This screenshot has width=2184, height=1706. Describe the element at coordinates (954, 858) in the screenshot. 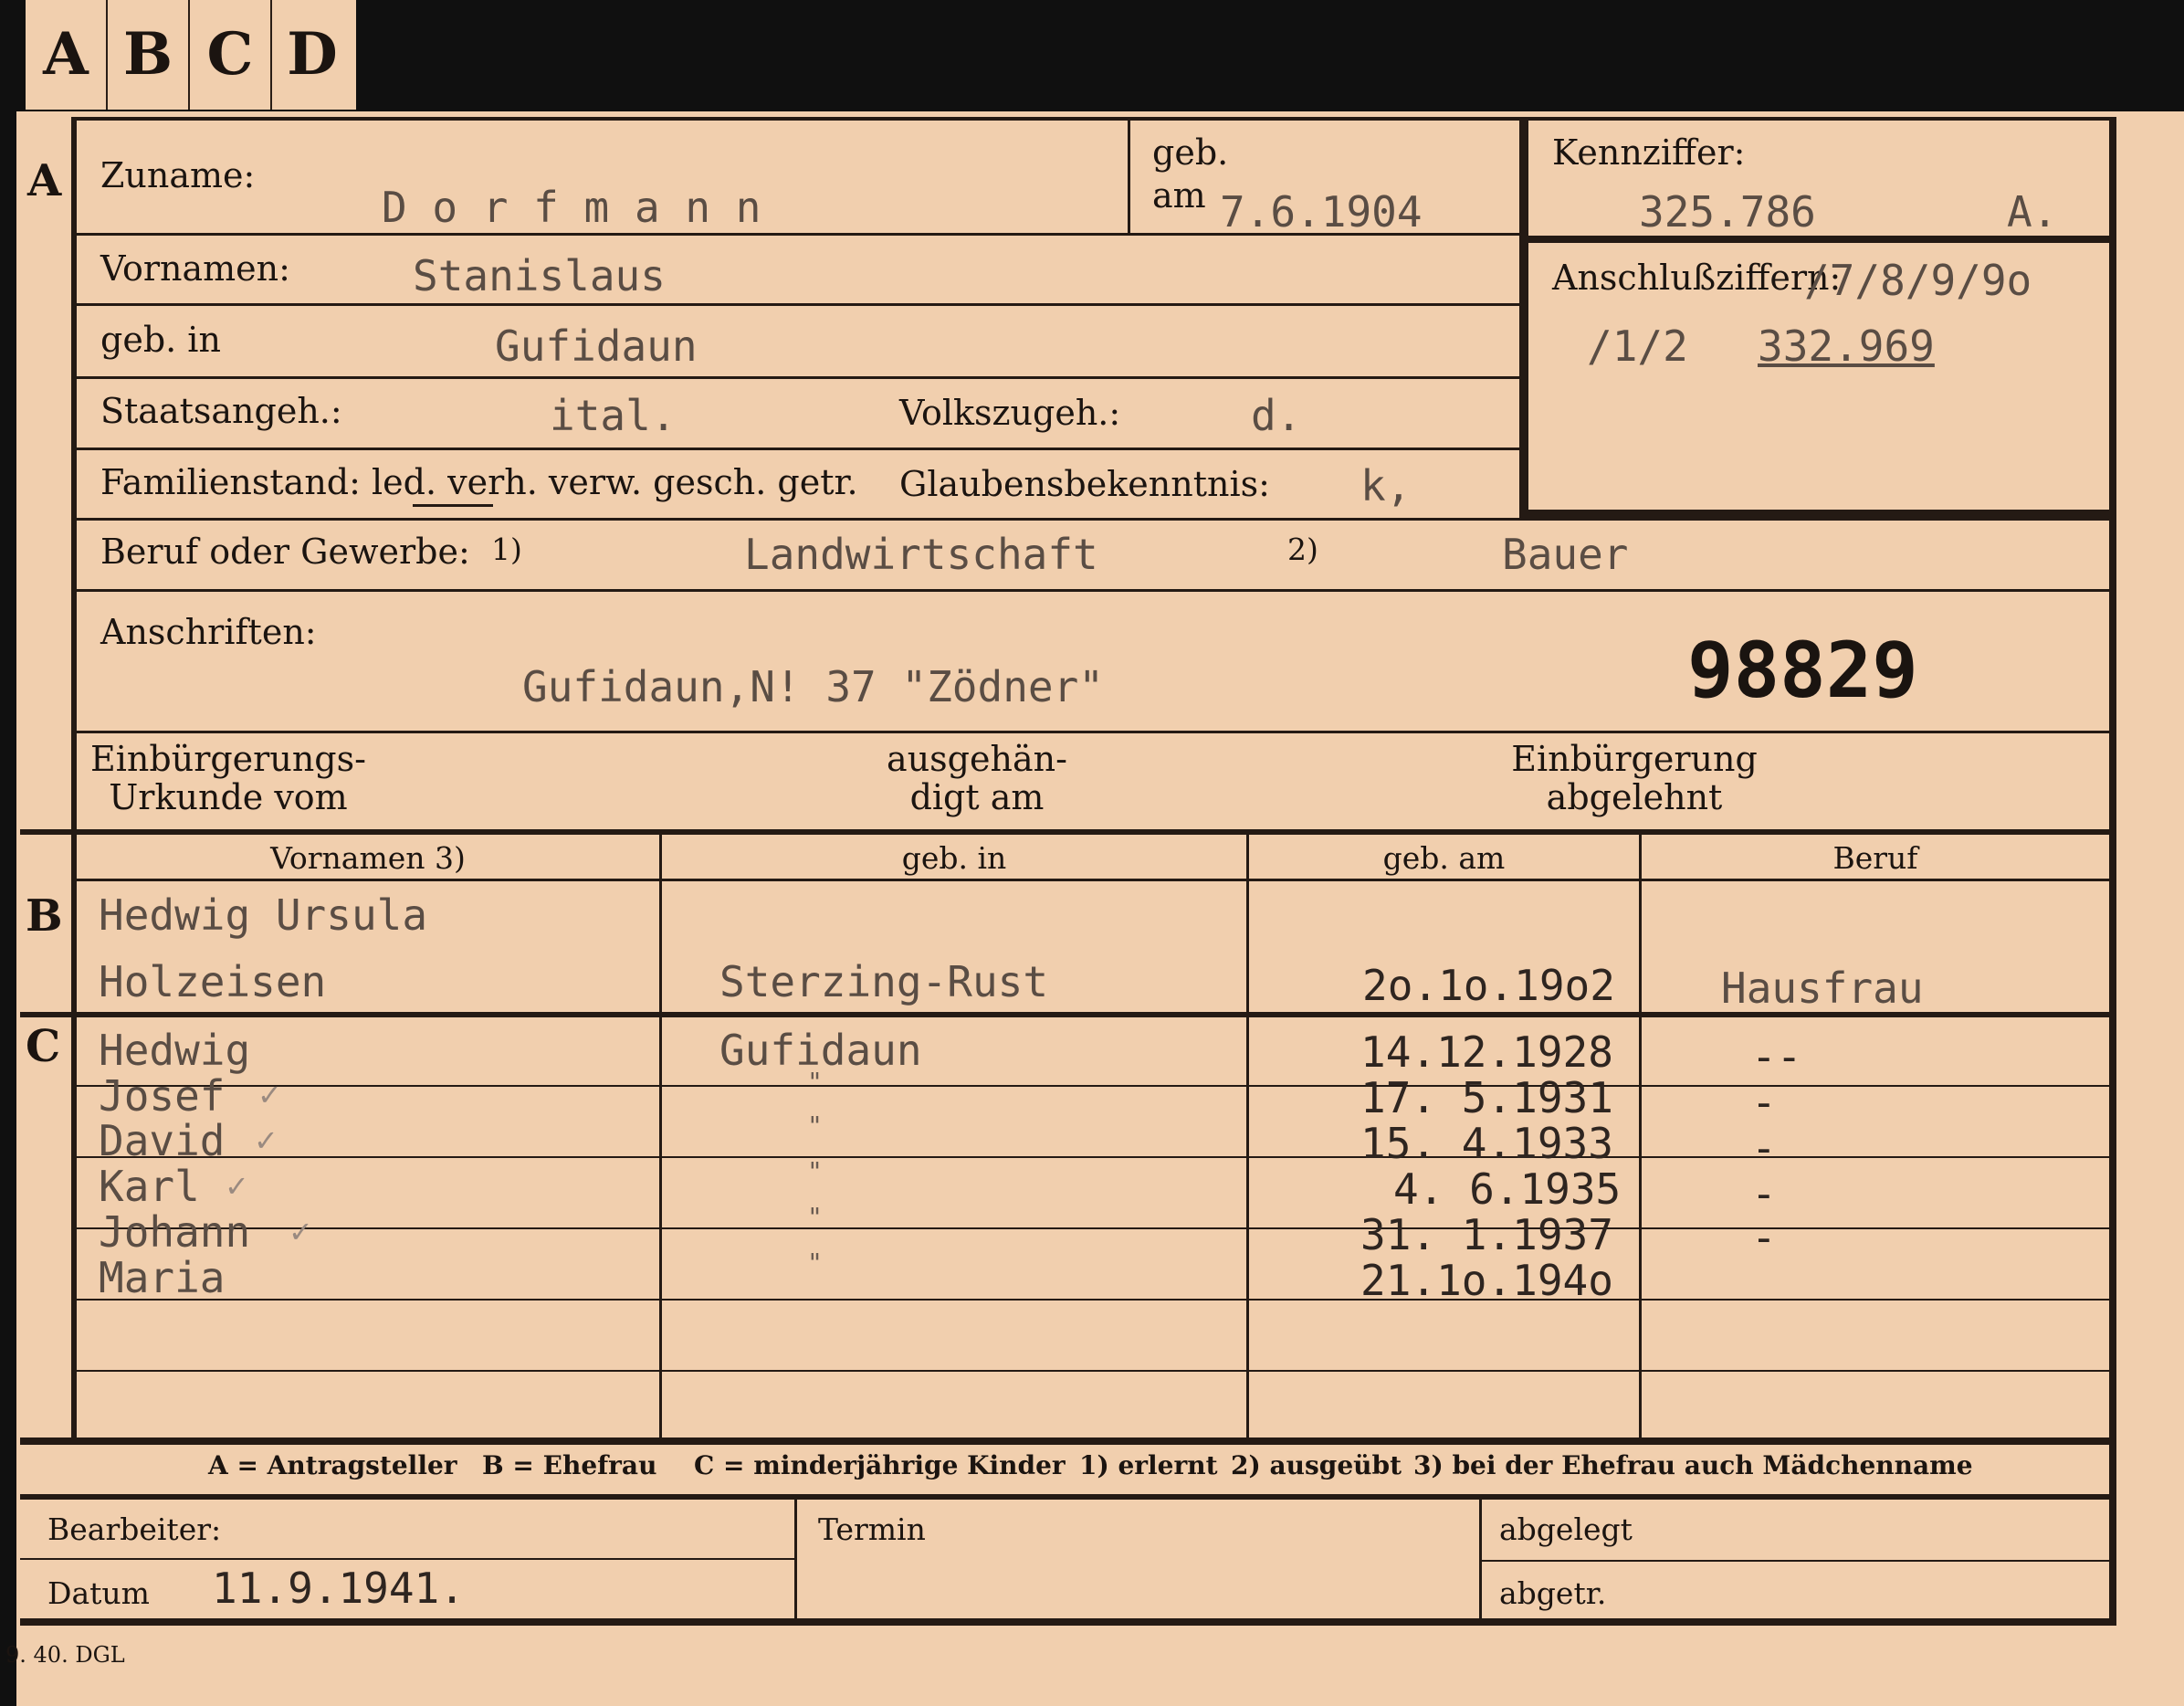

I see `header-geb-in: geb. in` at that location.